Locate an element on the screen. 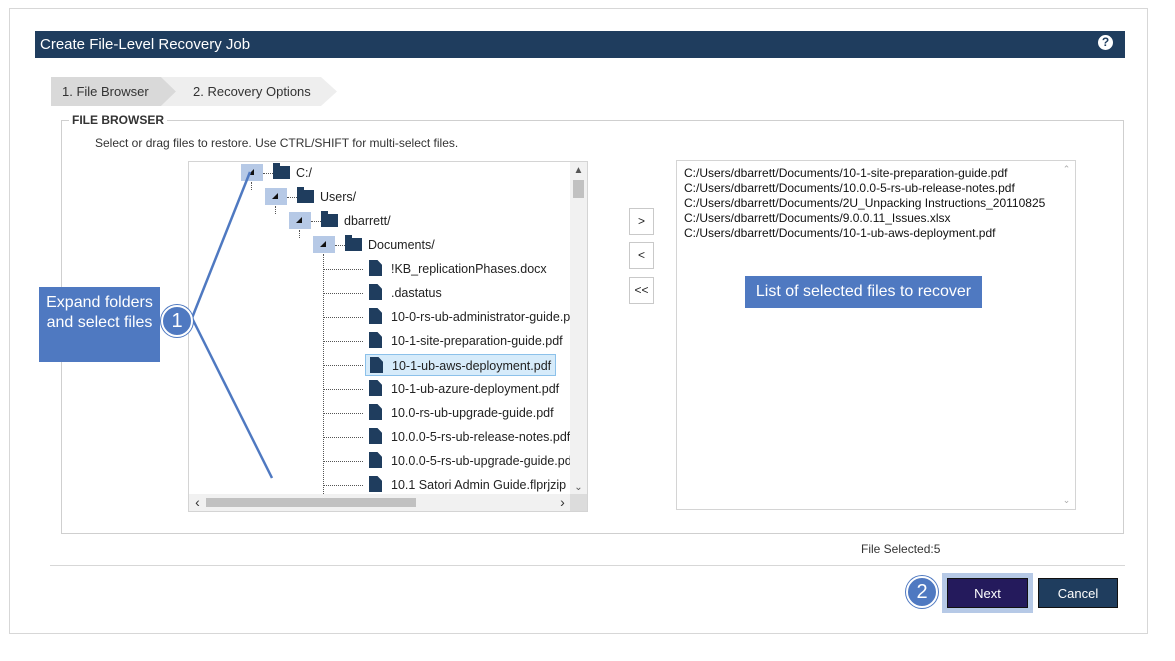 The height and width of the screenshot is (661, 1175). selected-files-callout: List of selected files to recover is located at coordinates (863, 292).